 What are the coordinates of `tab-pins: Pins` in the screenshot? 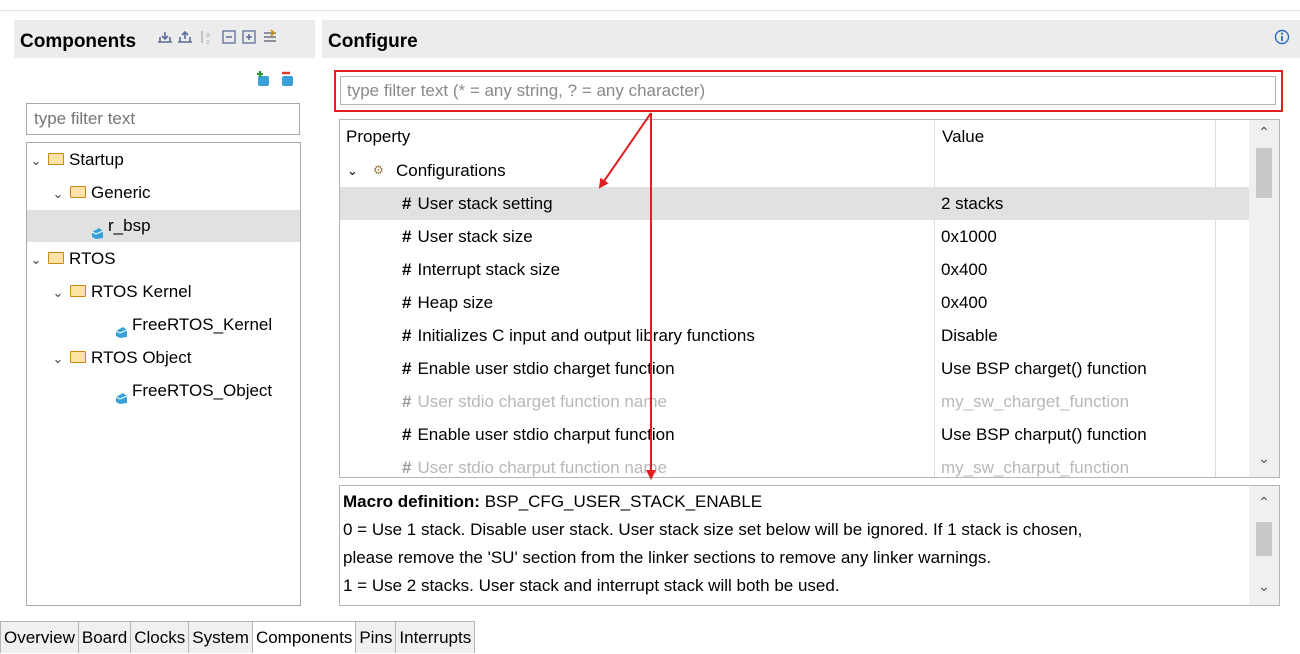 It's located at (376, 637).